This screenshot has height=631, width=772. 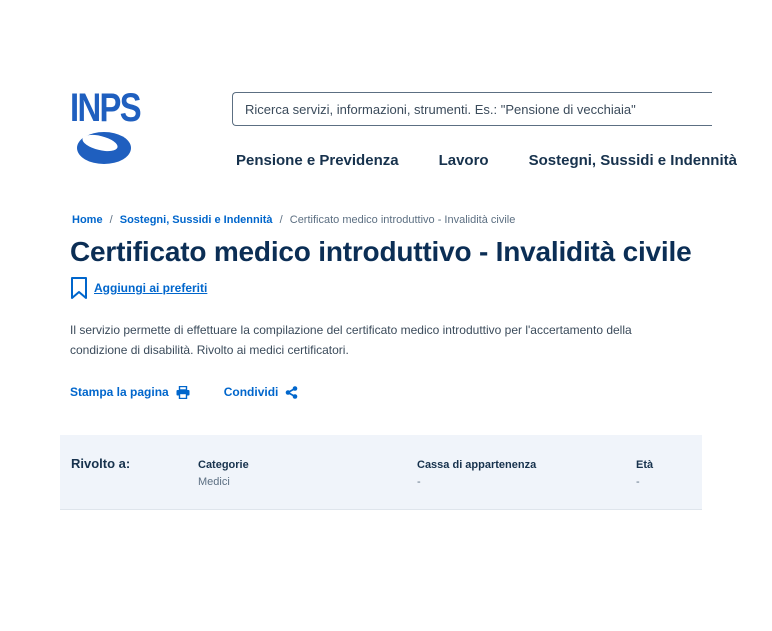 What do you see at coordinates (317, 160) in the screenshot?
I see `nav-item-pensione: Pensione e Previdenza` at bounding box center [317, 160].